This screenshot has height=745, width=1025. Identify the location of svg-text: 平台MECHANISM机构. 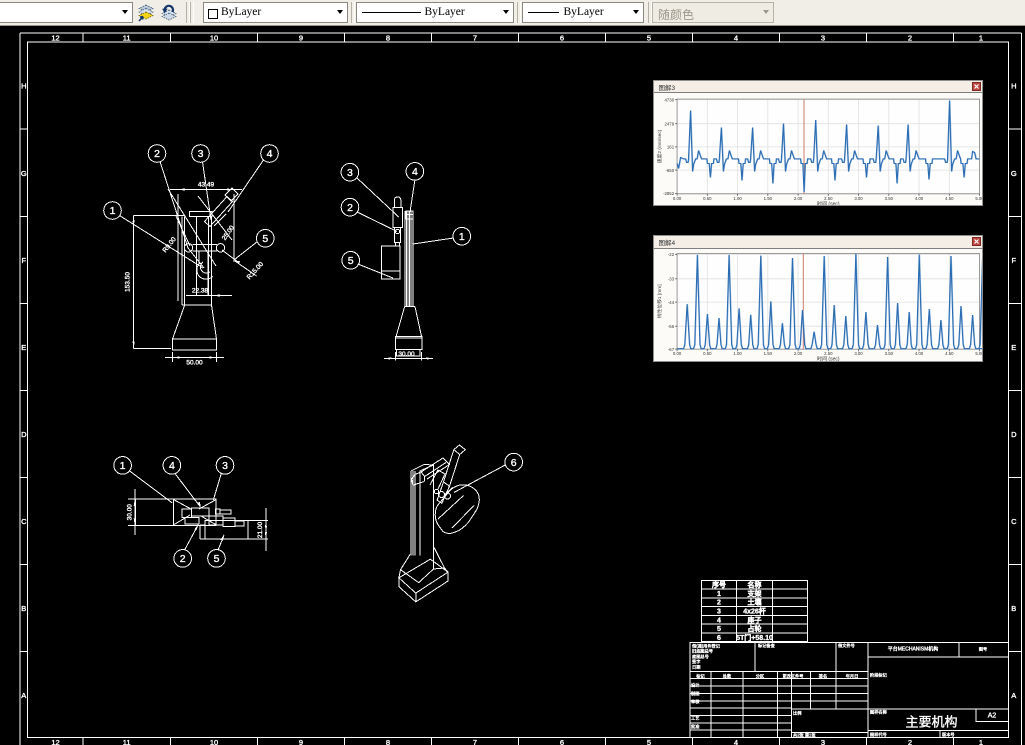
(913, 649).